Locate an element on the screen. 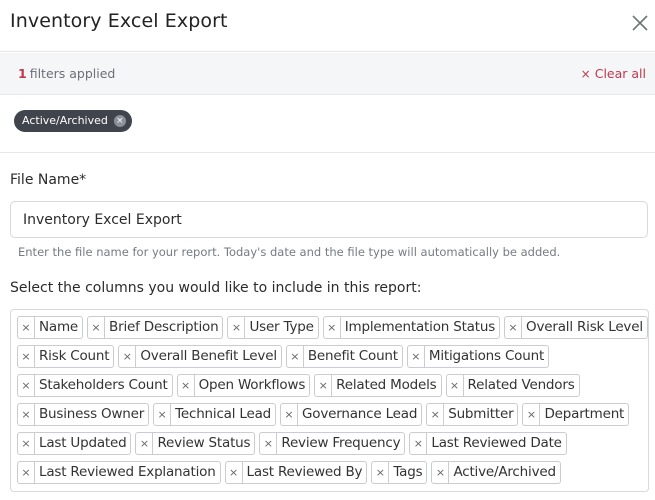 The height and width of the screenshot is (500, 655). column-tag: × Governance Lead is located at coordinates (351, 414).